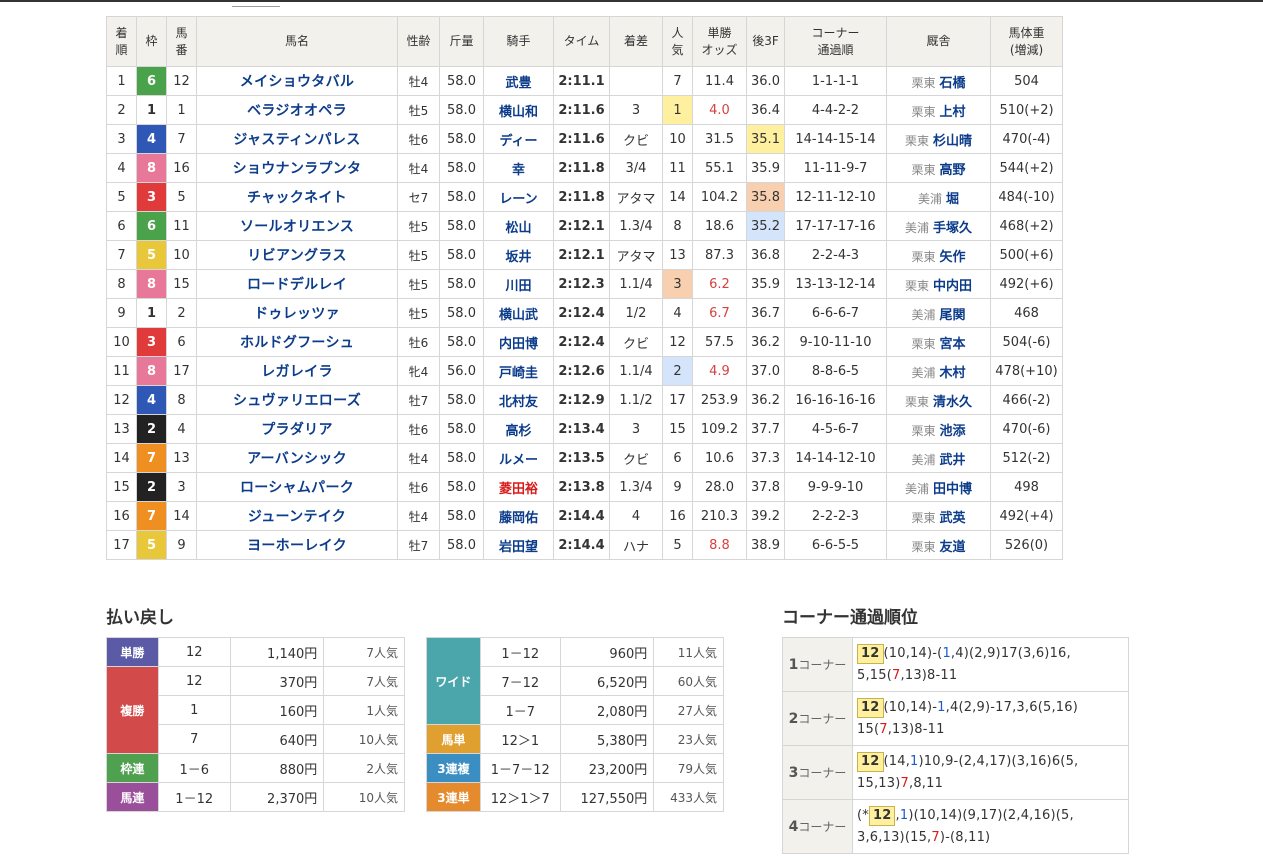 The image size is (1263, 856). Describe the element at coordinates (297, 255) in the screenshot. I see `horse-name-link: リビアングラス` at that location.